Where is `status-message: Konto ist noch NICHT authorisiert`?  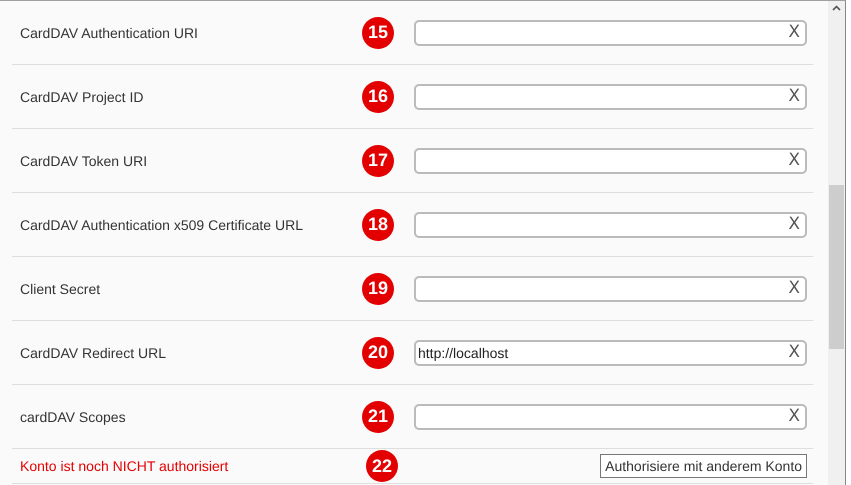
status-message: Konto ist noch NICHT authorisiert is located at coordinates (125, 466).